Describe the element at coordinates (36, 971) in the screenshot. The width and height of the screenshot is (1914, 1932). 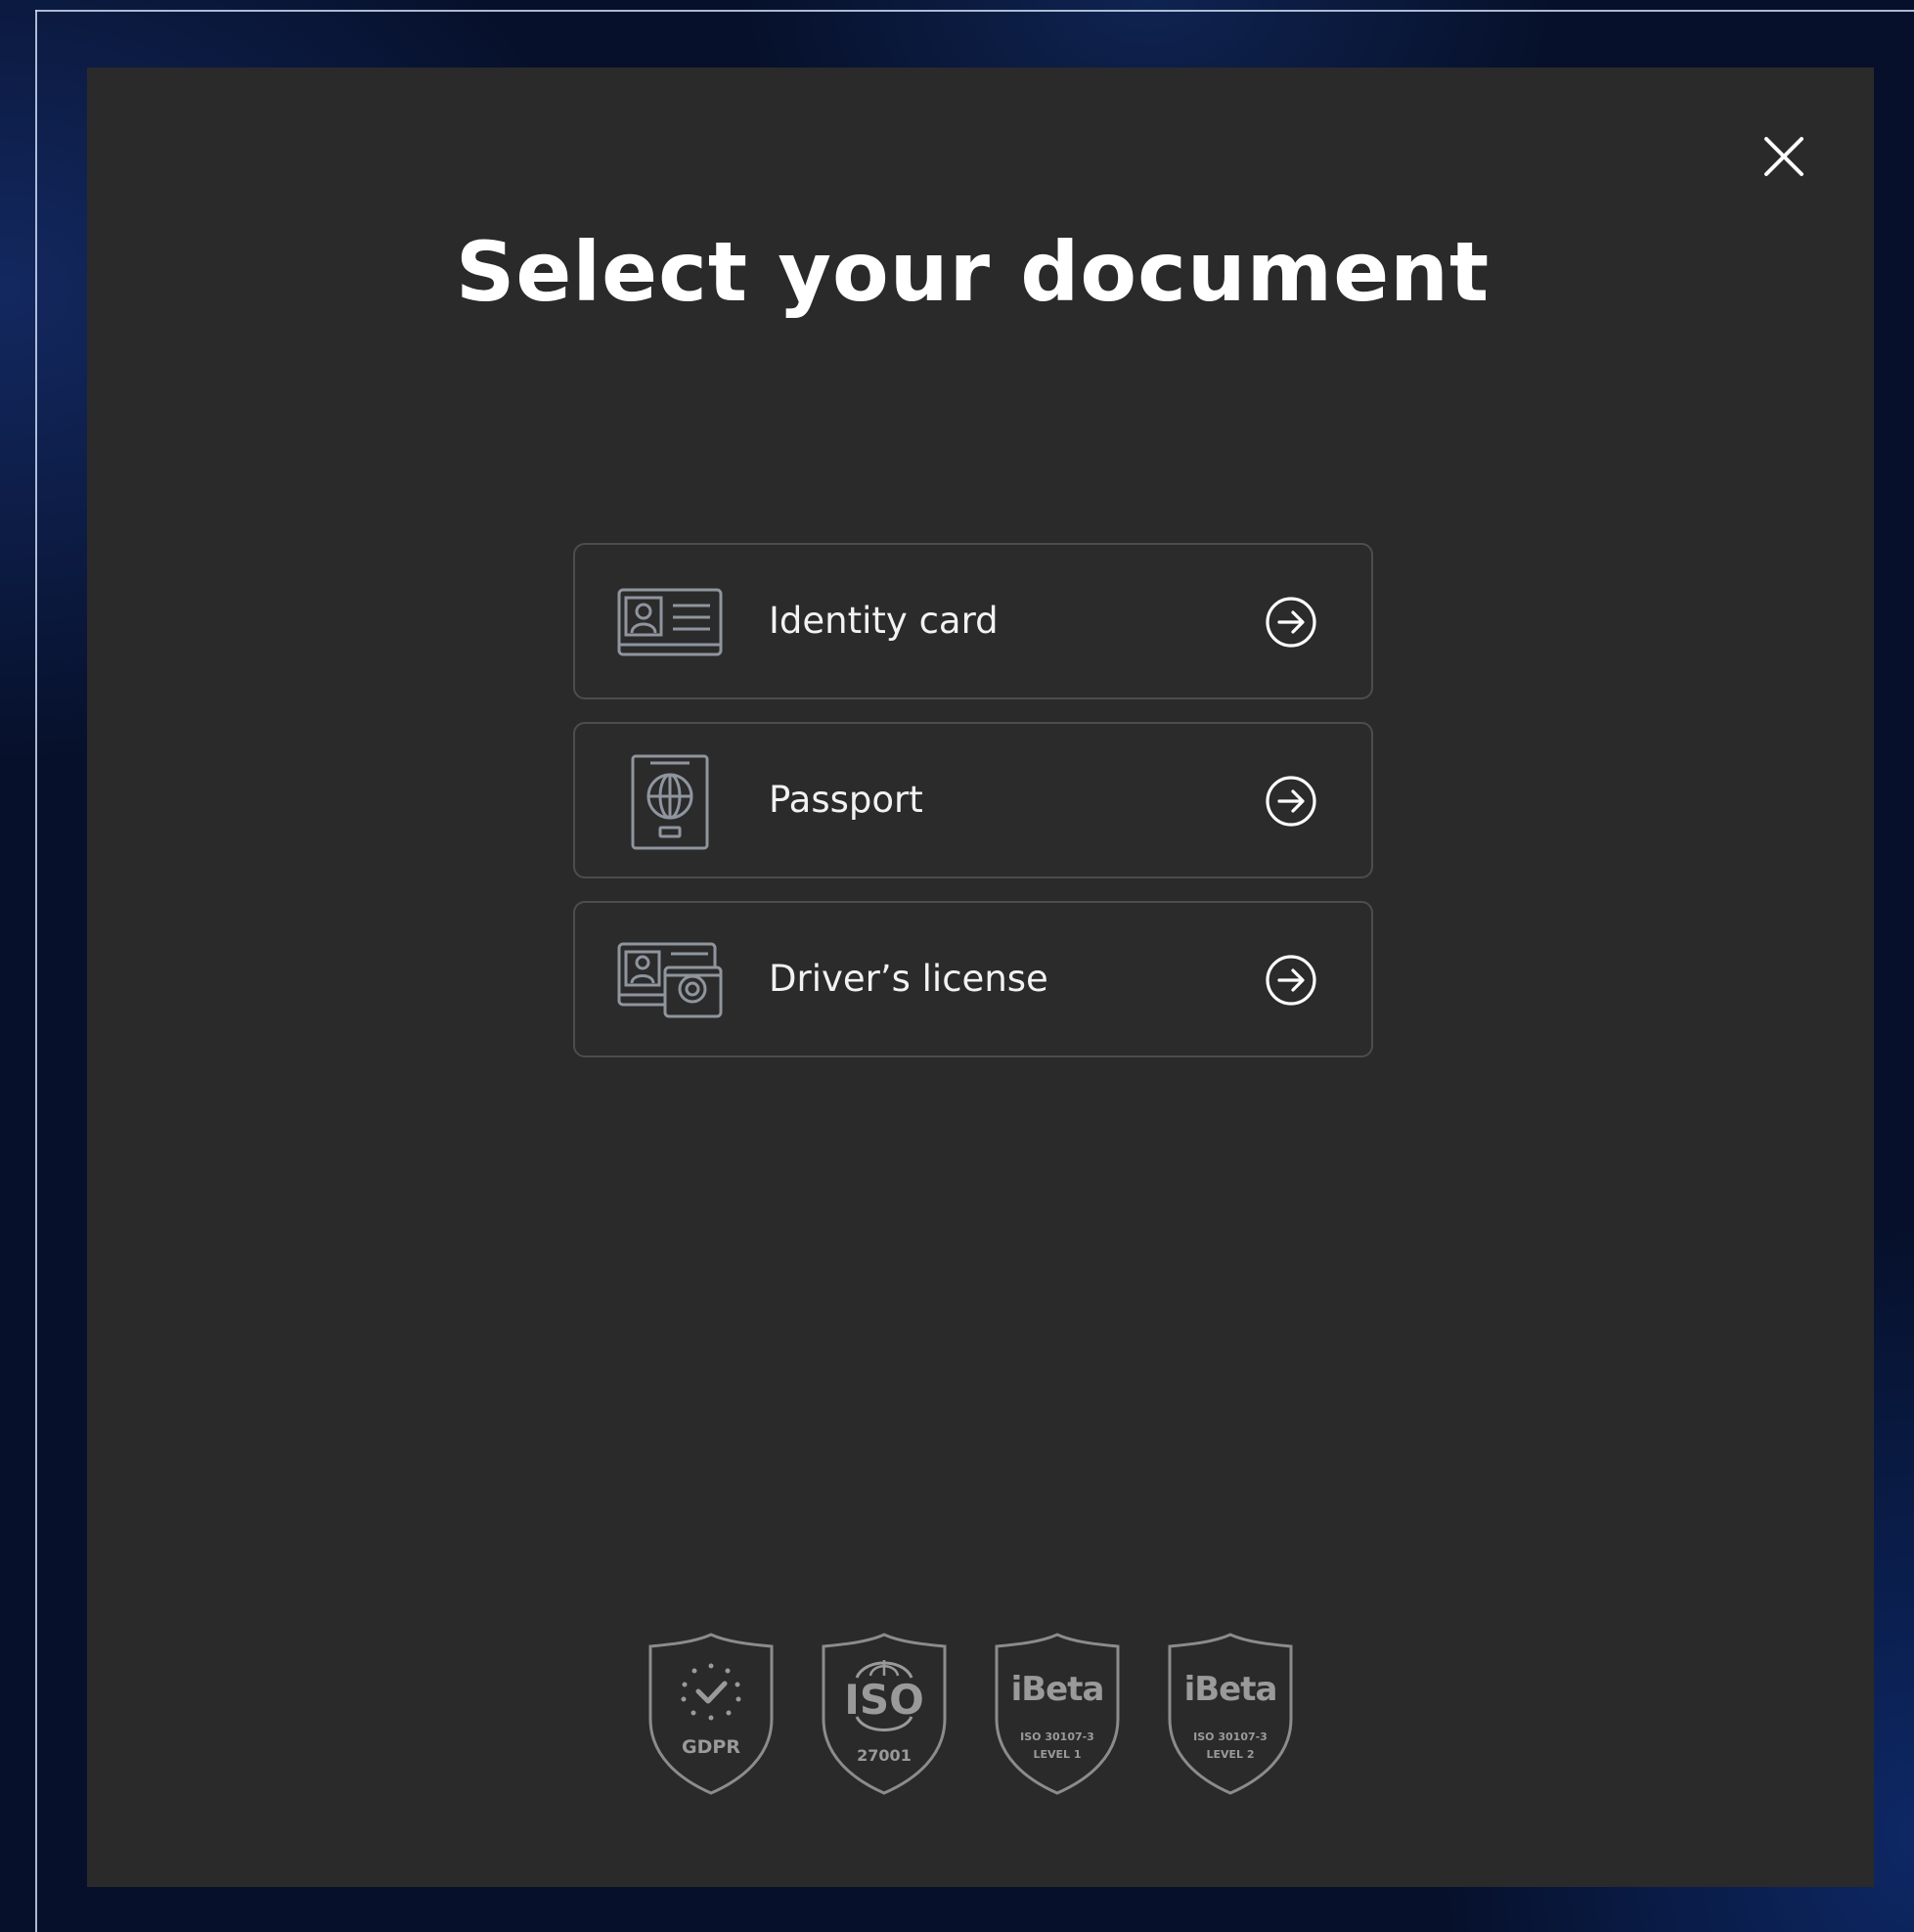
I see `frame-border-left` at that location.